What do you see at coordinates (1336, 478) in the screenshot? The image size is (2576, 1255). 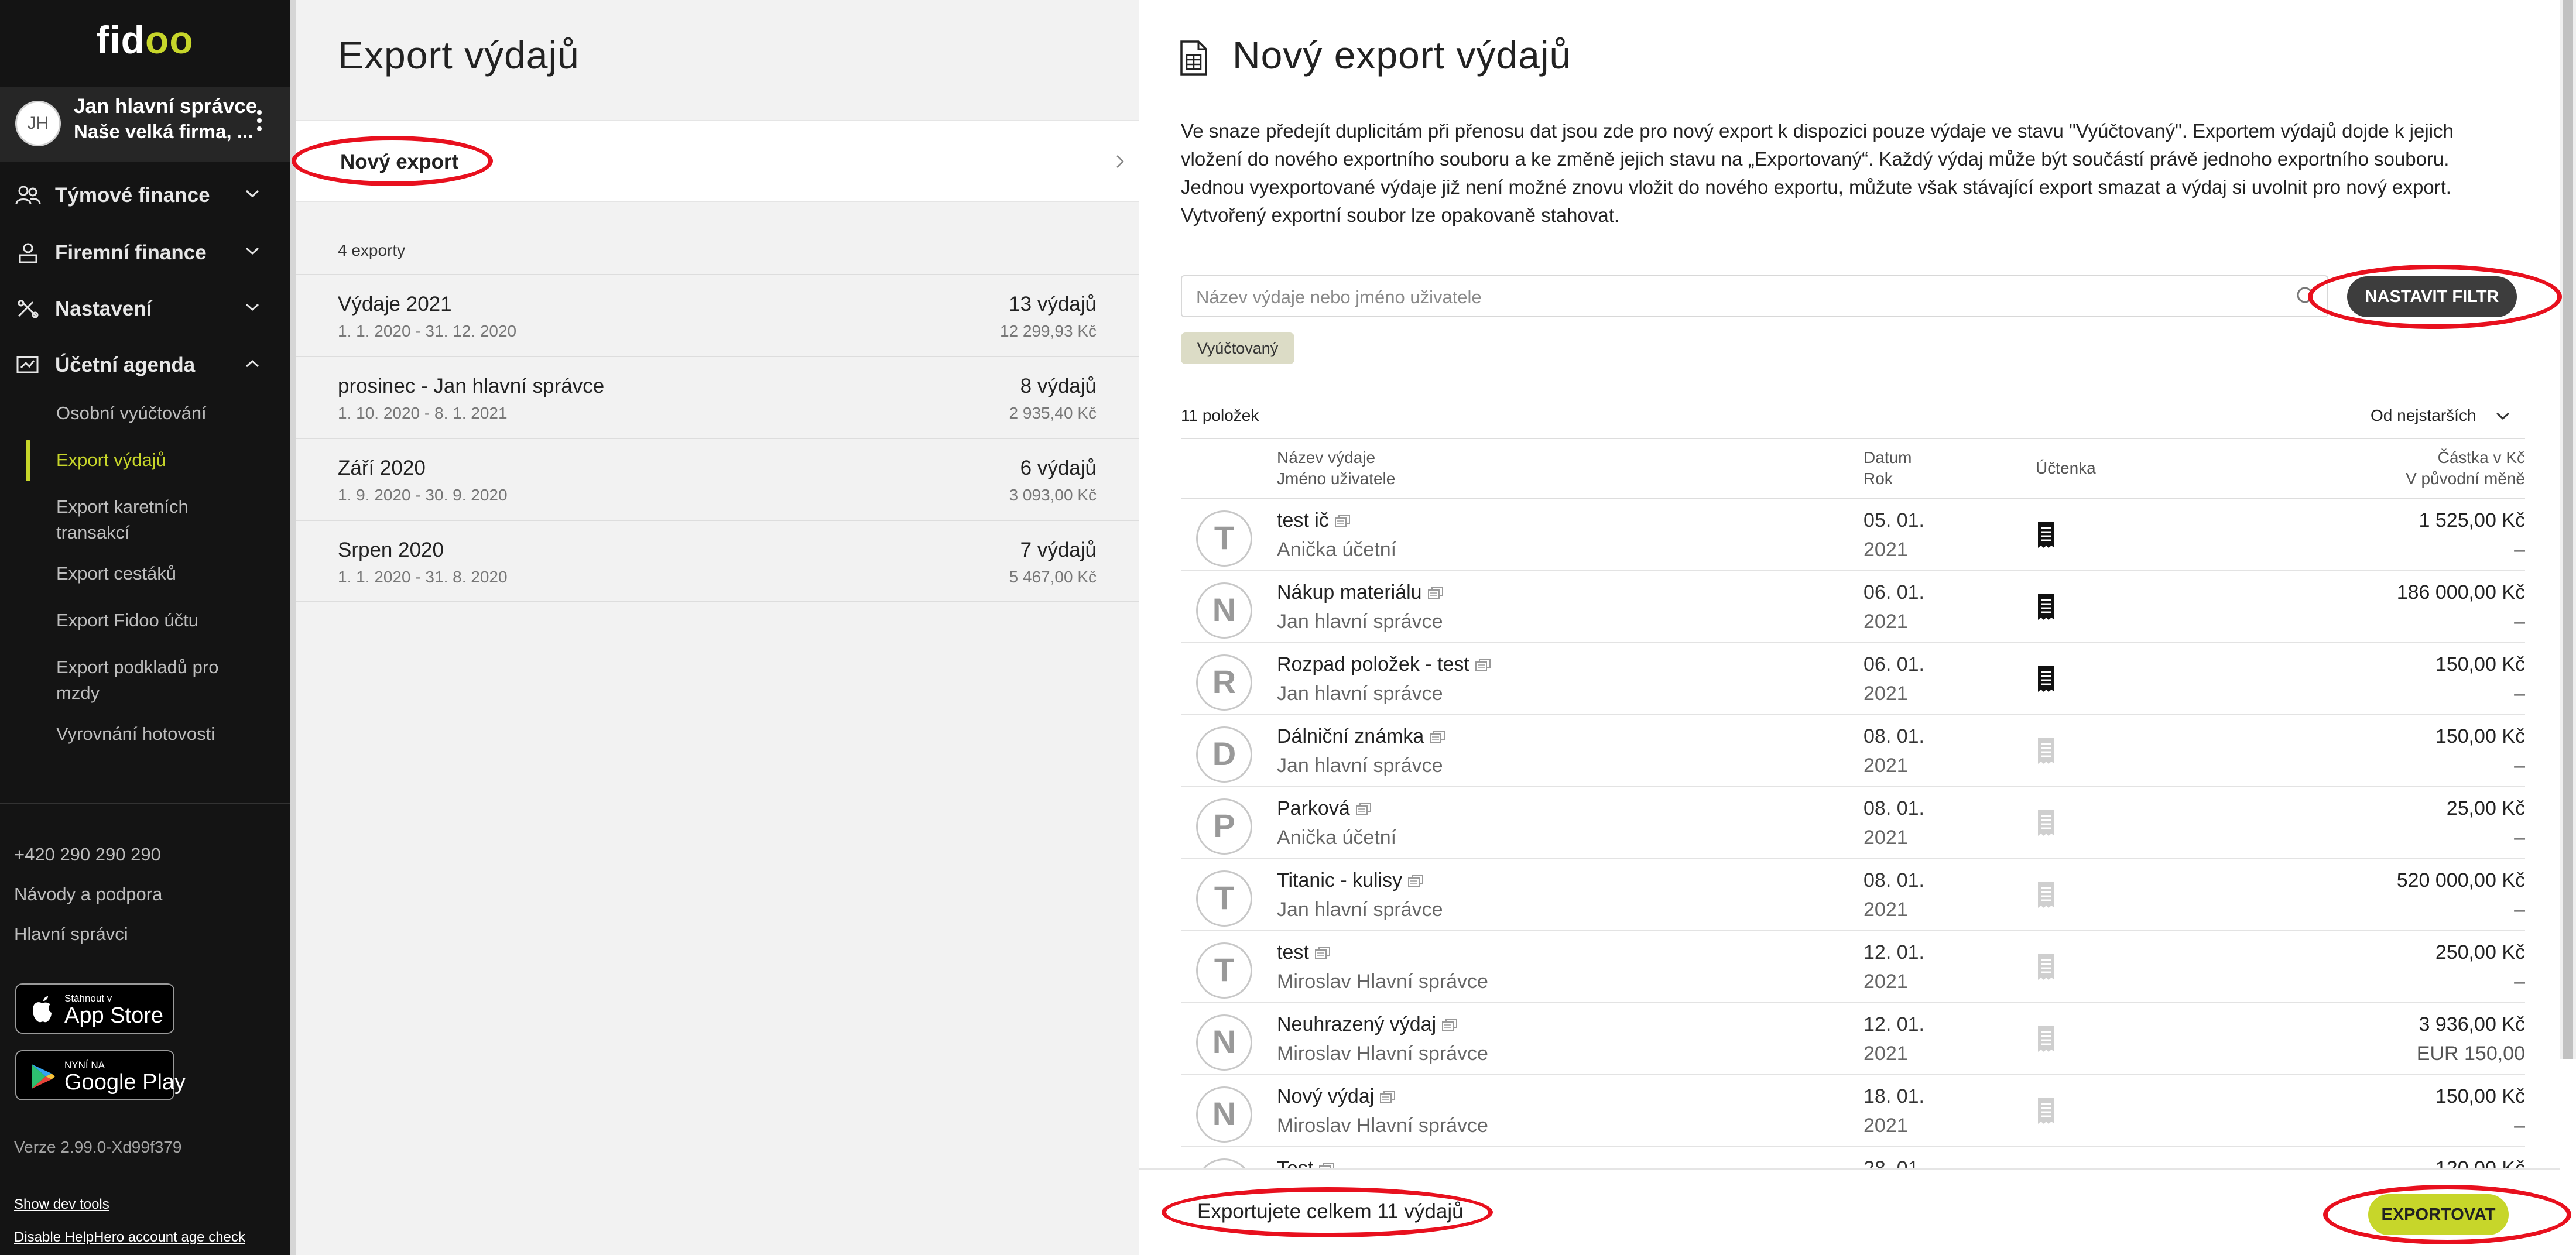 I see `header-user: Jméno uživatele` at bounding box center [1336, 478].